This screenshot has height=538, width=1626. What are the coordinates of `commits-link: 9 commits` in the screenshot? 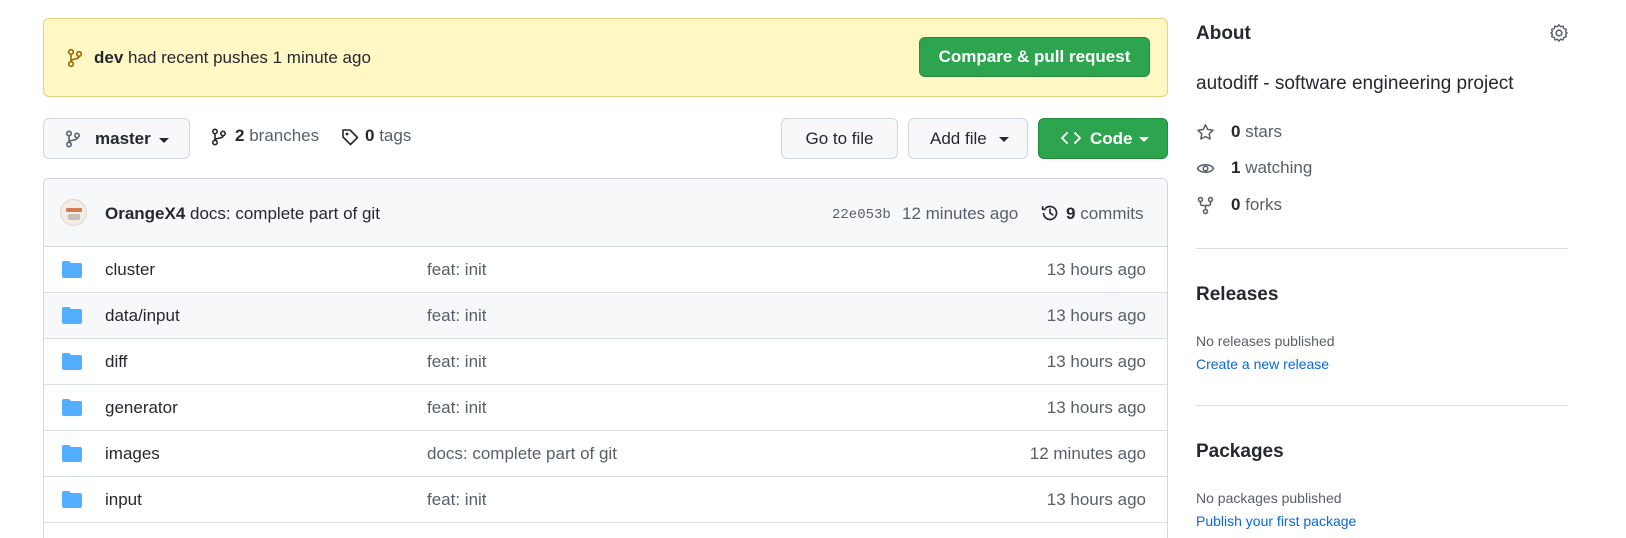 It's located at (1104, 214).